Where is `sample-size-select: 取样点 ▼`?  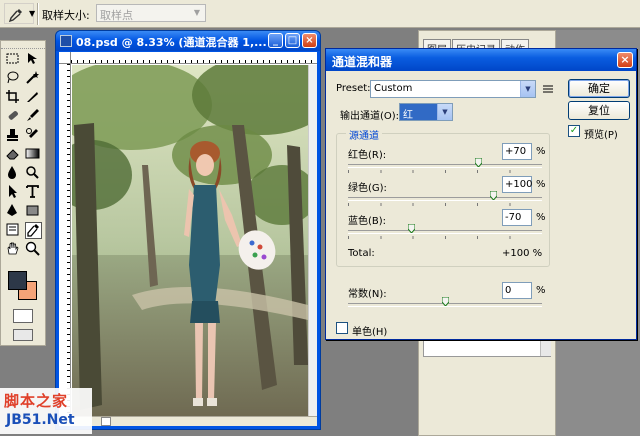 sample-size-select: 取样点 ▼ is located at coordinates (151, 13).